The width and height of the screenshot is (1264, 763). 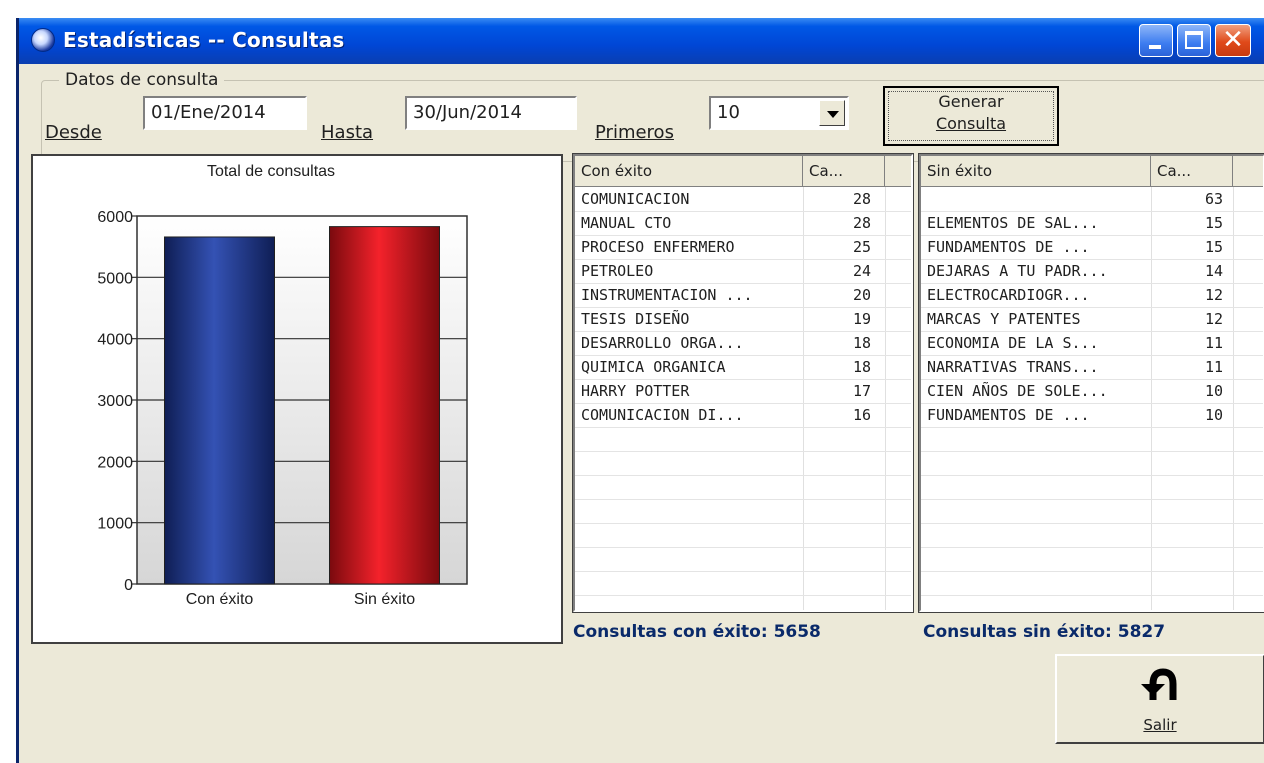 I want to click on list-row: FUNDAMENTOS DE ... 15, so click(x=1092, y=247).